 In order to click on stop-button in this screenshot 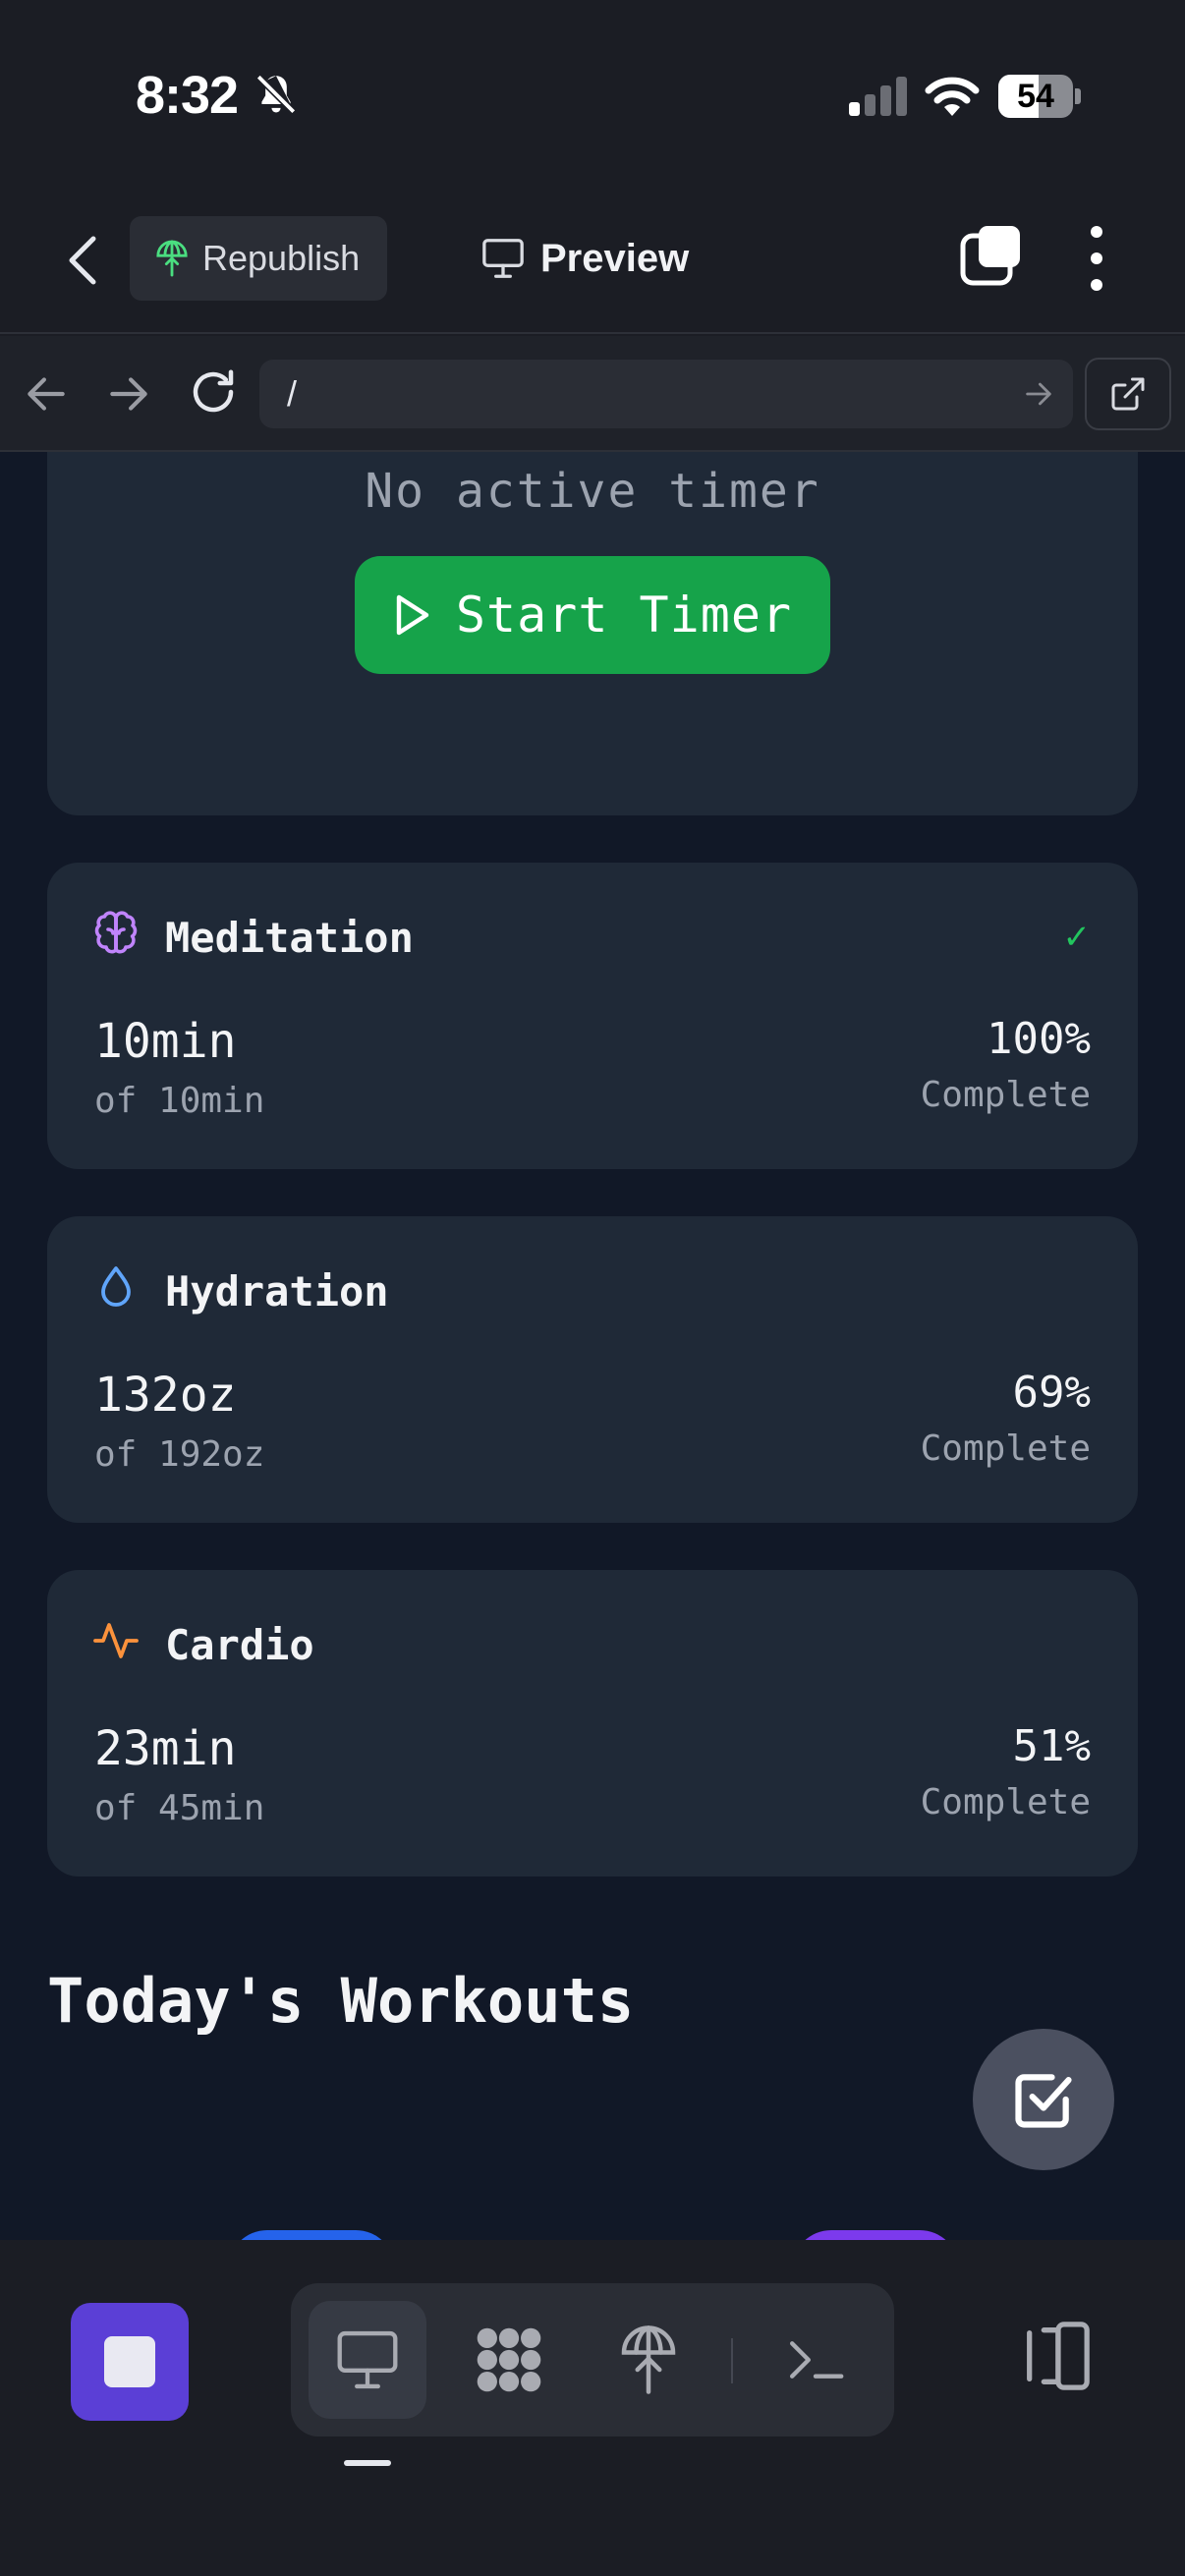, I will do `click(130, 2362)`.